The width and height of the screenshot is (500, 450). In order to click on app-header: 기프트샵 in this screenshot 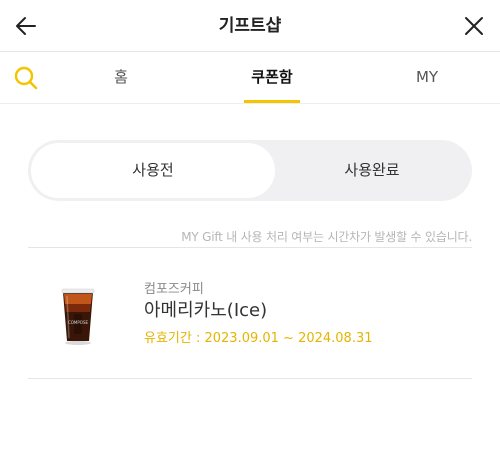, I will do `click(250, 26)`.